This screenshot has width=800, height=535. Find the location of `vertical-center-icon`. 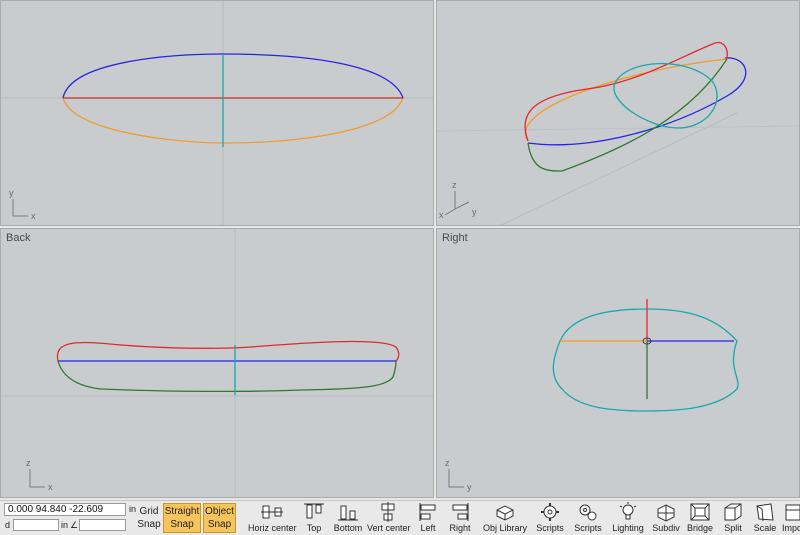

vertical-center-icon is located at coordinates (388, 512).